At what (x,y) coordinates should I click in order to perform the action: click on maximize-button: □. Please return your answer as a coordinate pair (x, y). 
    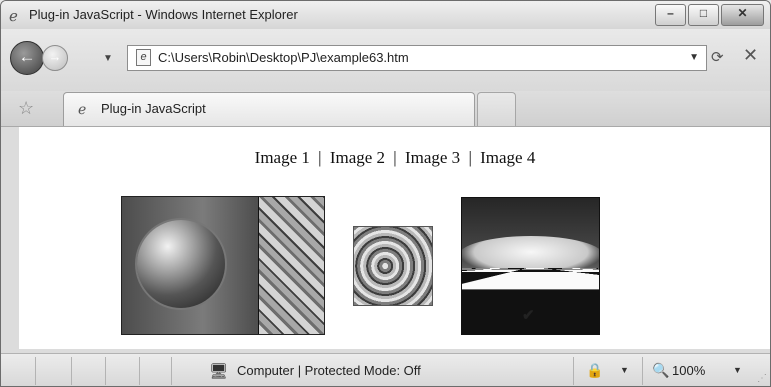
    Looking at the image, I should click on (703, 15).